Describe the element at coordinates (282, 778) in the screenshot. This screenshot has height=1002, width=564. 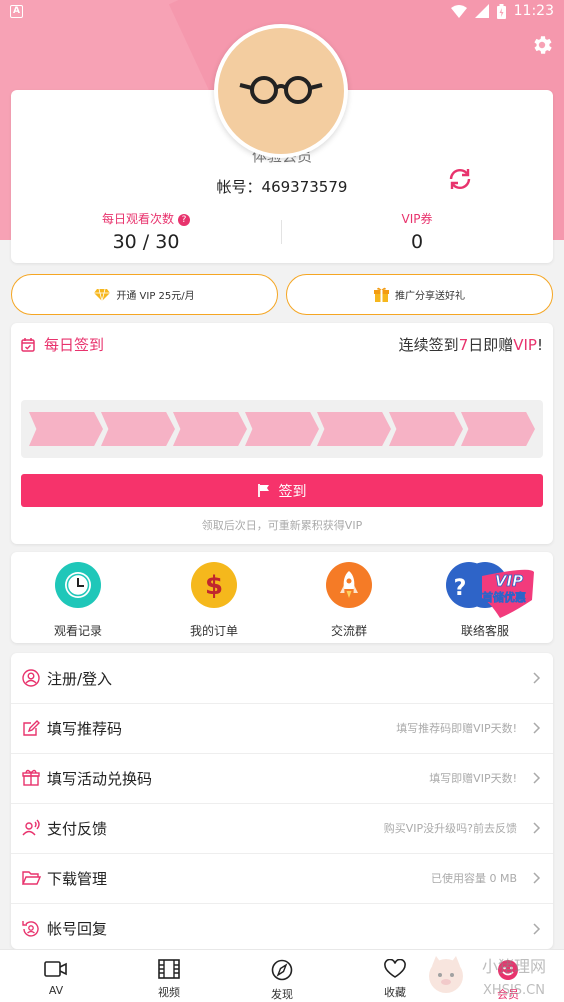
I see `menu-item-redeem-code: 填写活动兑换码 填写即赠VIP天数!` at that location.